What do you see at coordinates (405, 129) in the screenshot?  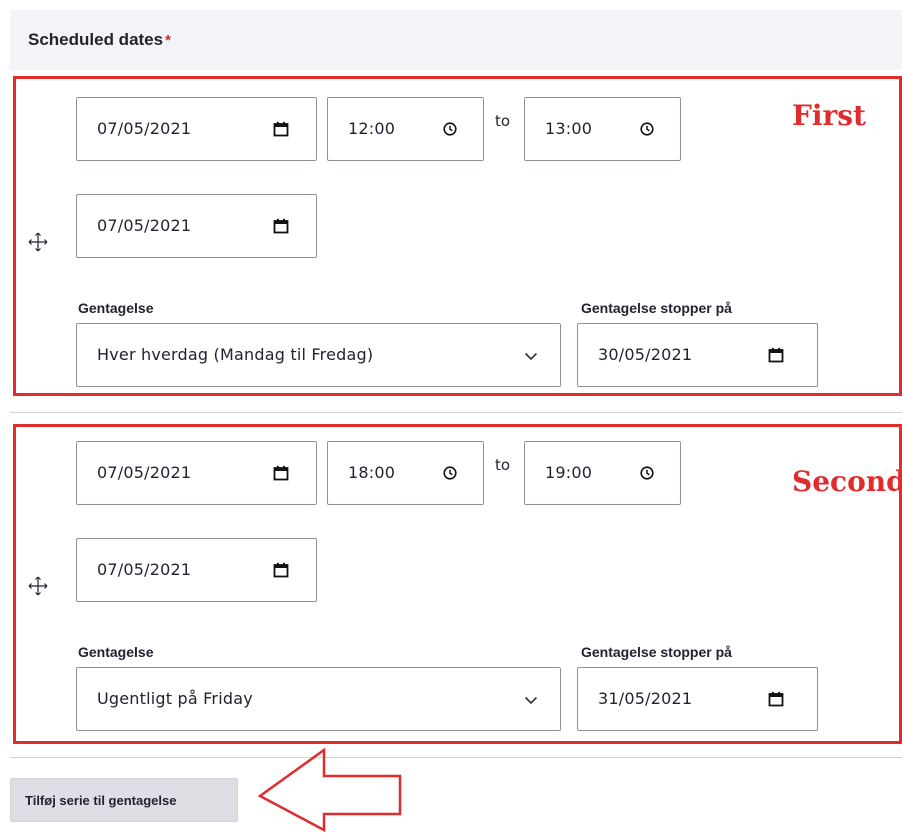 I see `start-time-input: 12:00` at bounding box center [405, 129].